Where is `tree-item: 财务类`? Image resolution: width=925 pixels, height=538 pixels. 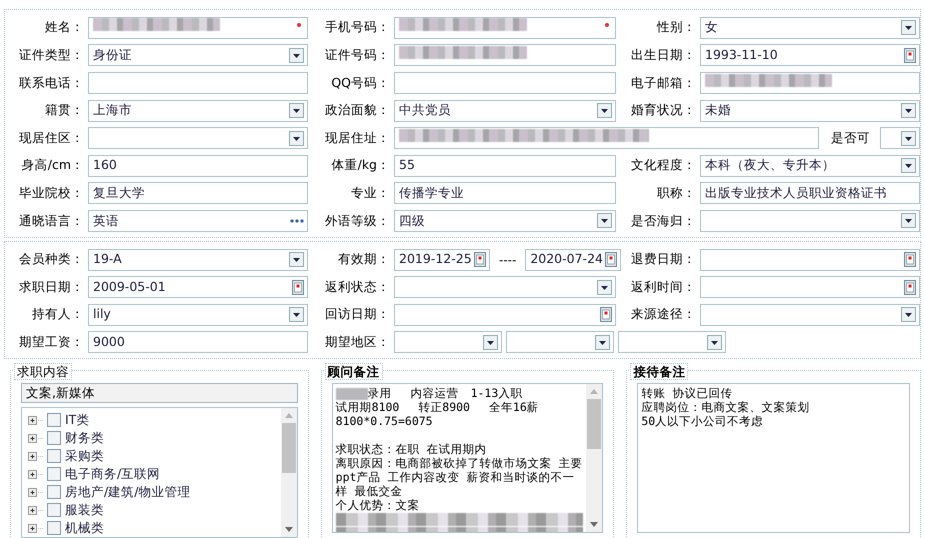
tree-item: 财务类 is located at coordinates (84, 438).